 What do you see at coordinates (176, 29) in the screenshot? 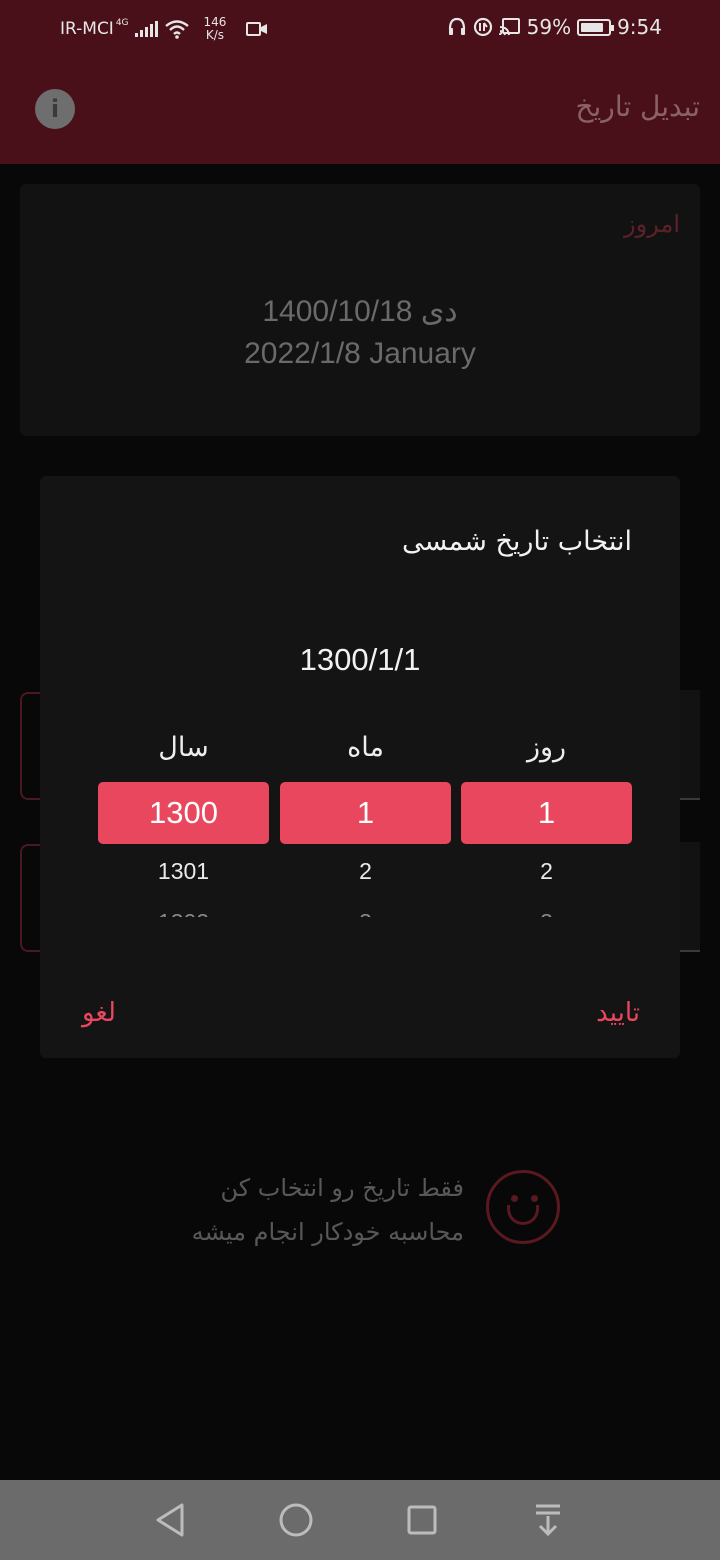
I see `wifi-icon` at bounding box center [176, 29].